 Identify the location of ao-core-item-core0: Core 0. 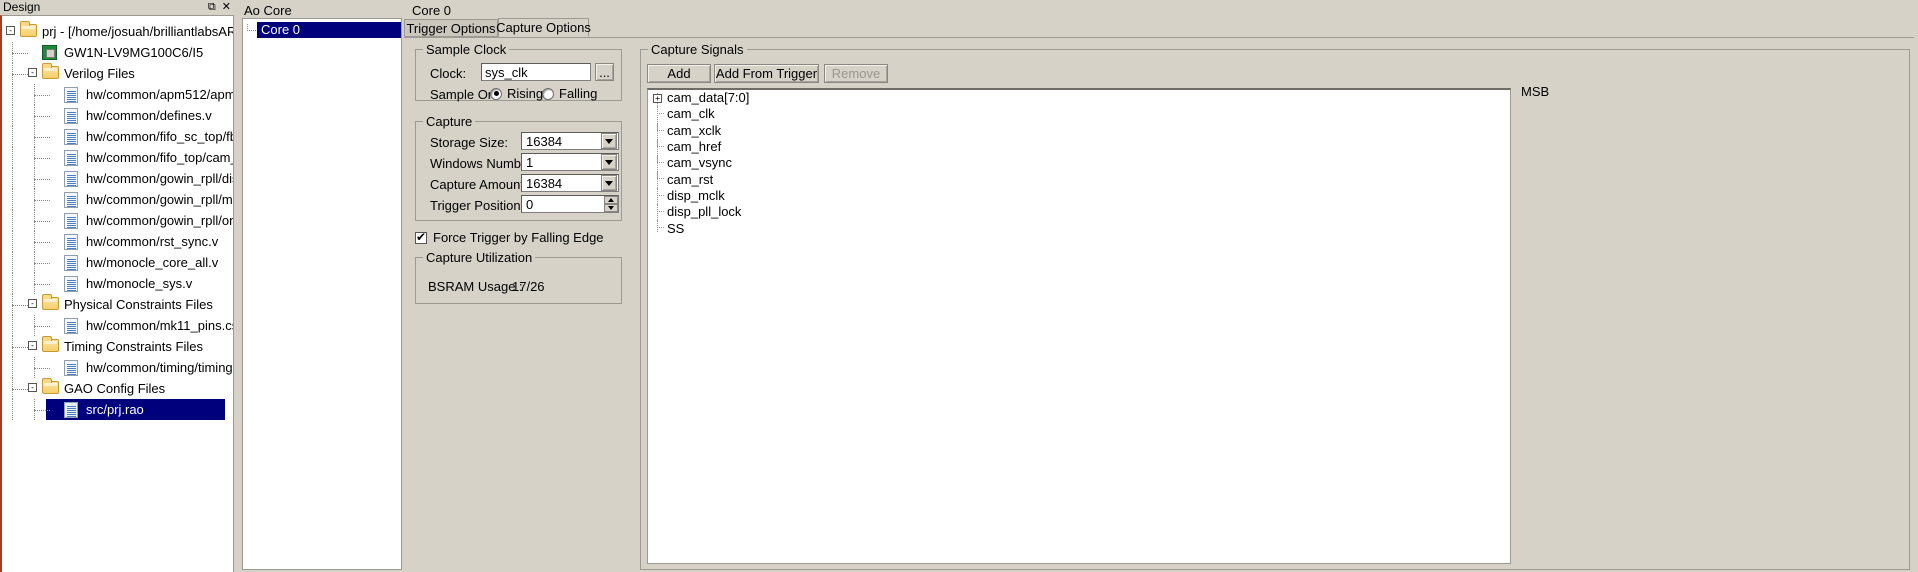
(322, 30).